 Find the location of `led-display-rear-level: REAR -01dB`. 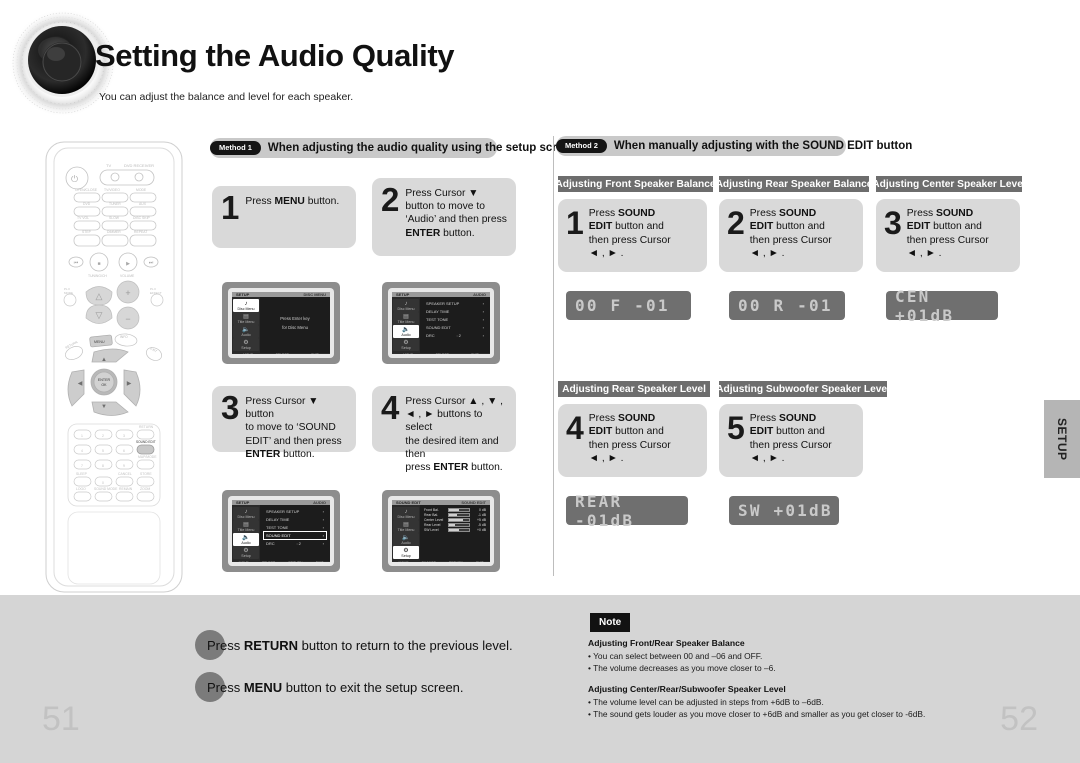

led-display-rear-level: REAR -01dB is located at coordinates (627, 511).